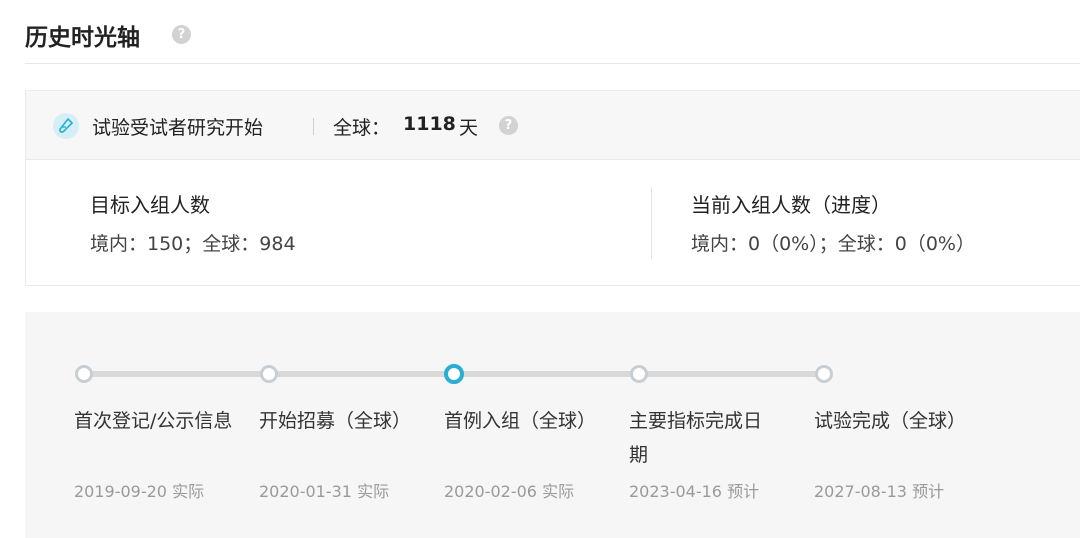  Describe the element at coordinates (520, 421) in the screenshot. I see `milestone-label: 首例入组（全球）` at that location.